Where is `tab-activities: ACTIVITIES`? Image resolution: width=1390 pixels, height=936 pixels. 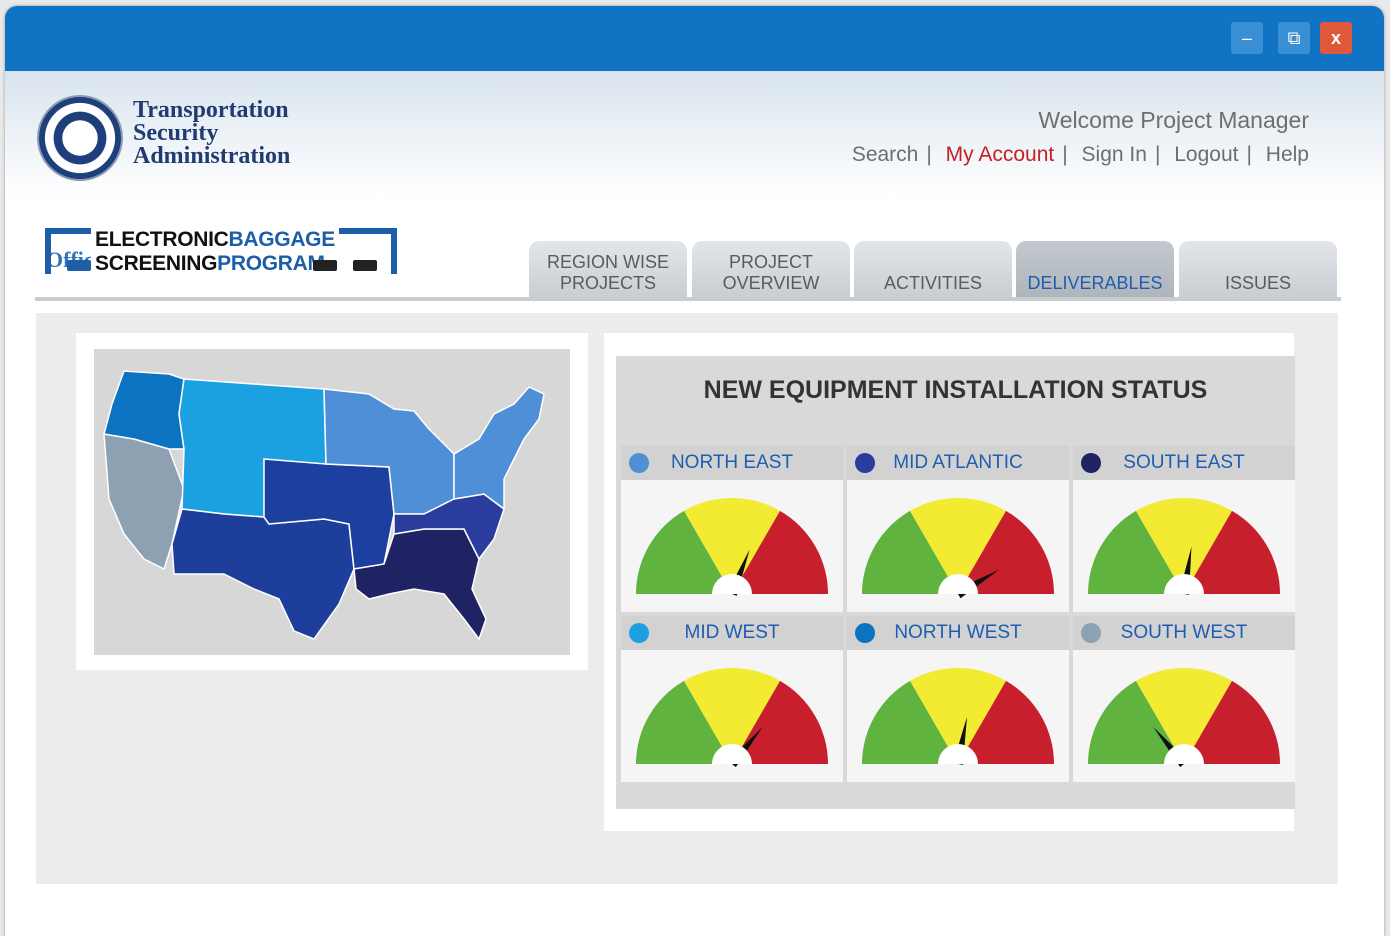
tab-activities: ACTIVITIES is located at coordinates (933, 269).